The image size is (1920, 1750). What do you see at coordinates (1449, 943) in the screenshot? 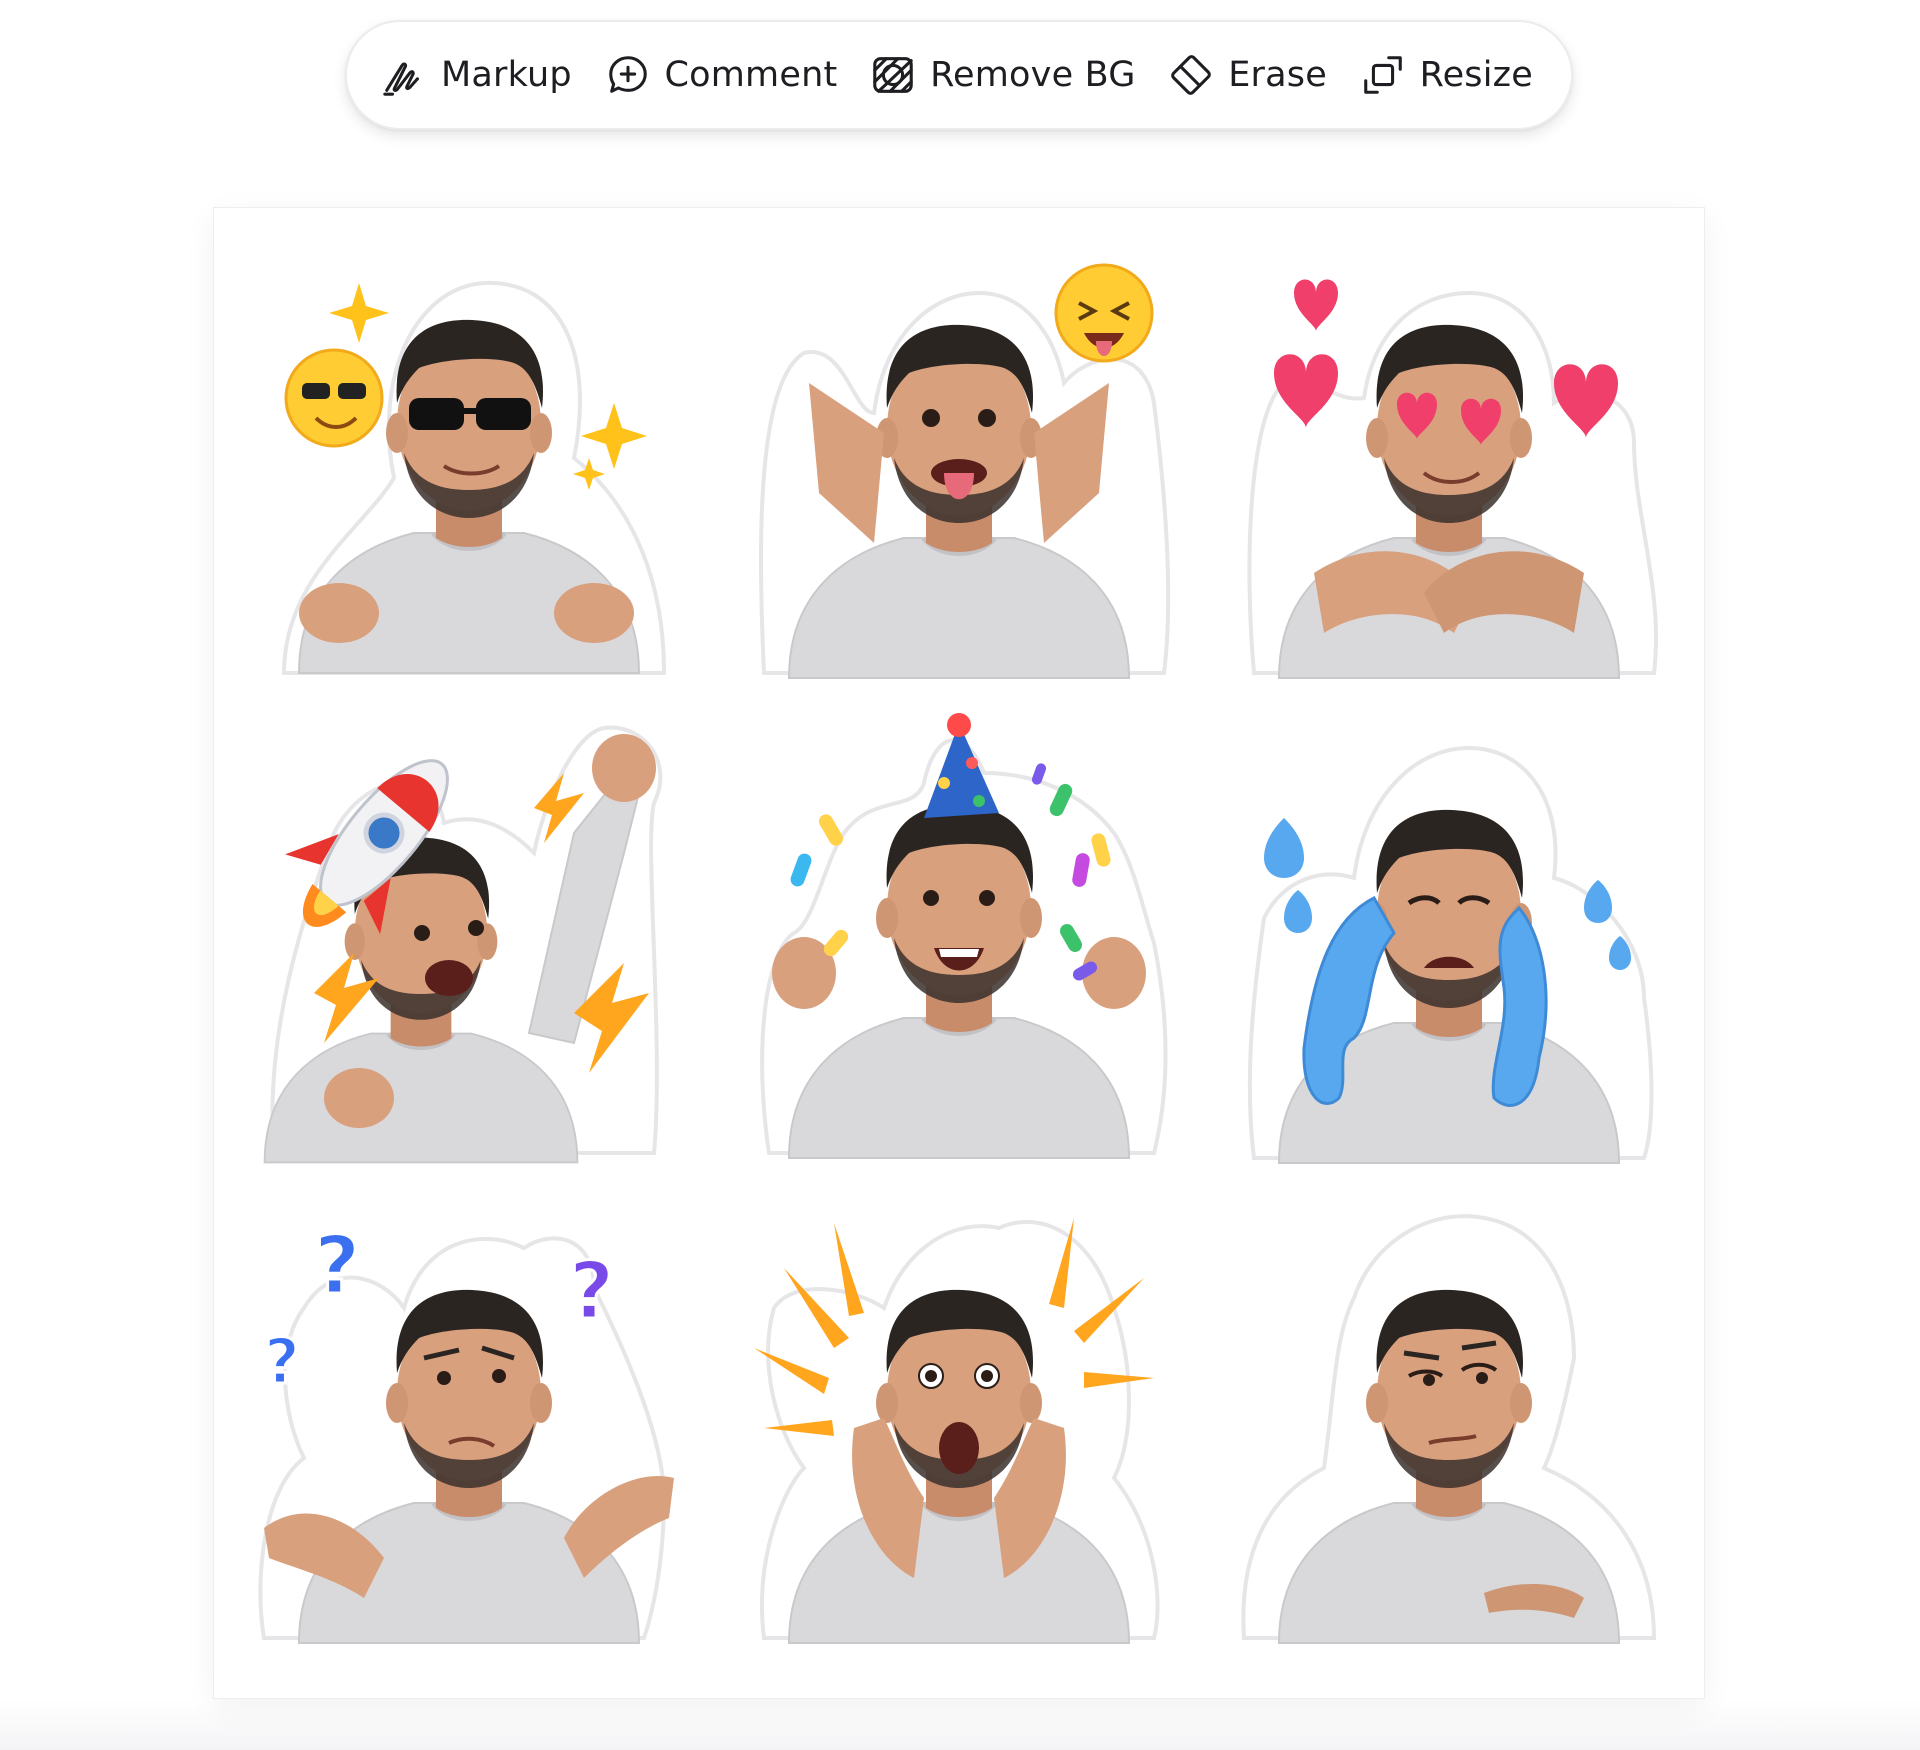
I see `sticker-crying` at bounding box center [1449, 943].